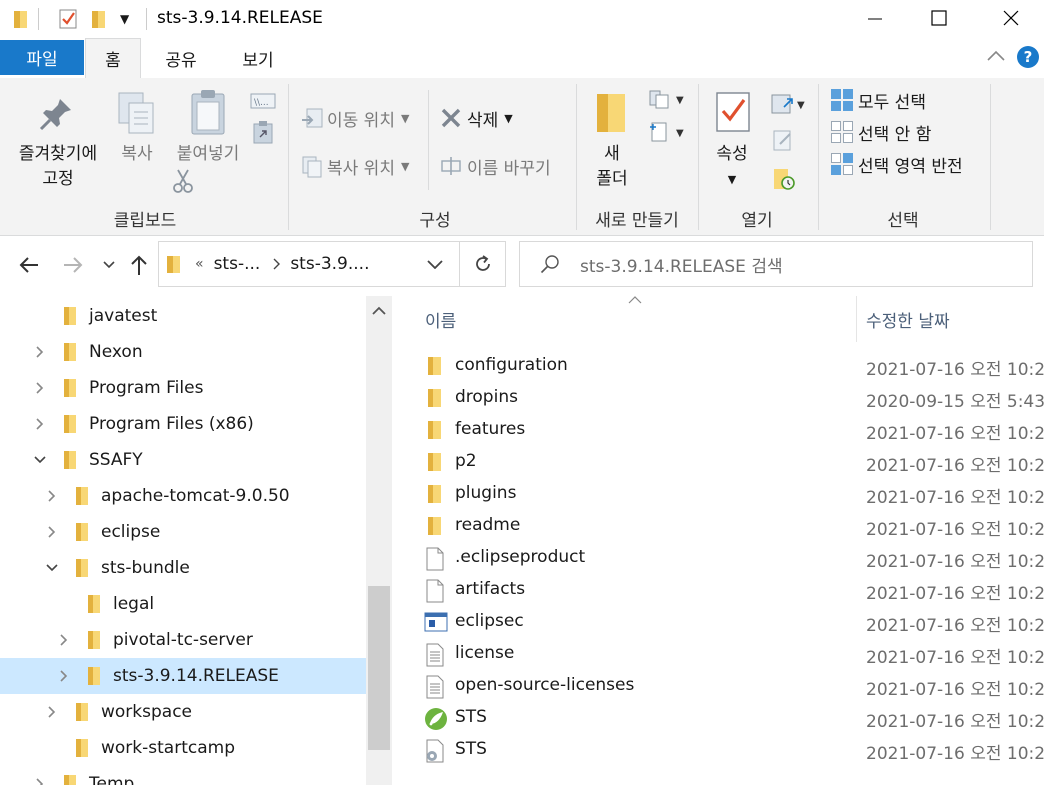  Describe the element at coordinates (258, 58) in the screenshot. I see `tab-view: 보기` at that location.